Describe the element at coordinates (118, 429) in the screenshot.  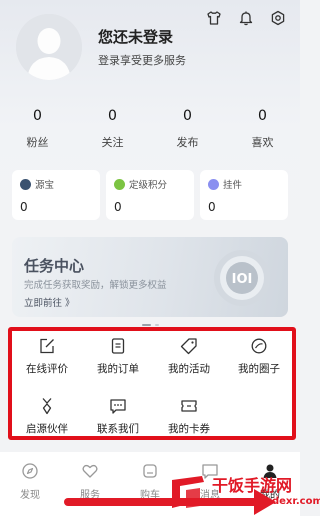
I see `service-label: 联系我们` at that location.